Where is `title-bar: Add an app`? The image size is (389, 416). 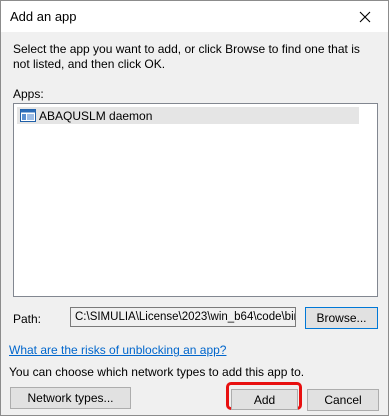 title-bar: Add an app is located at coordinates (194, 16).